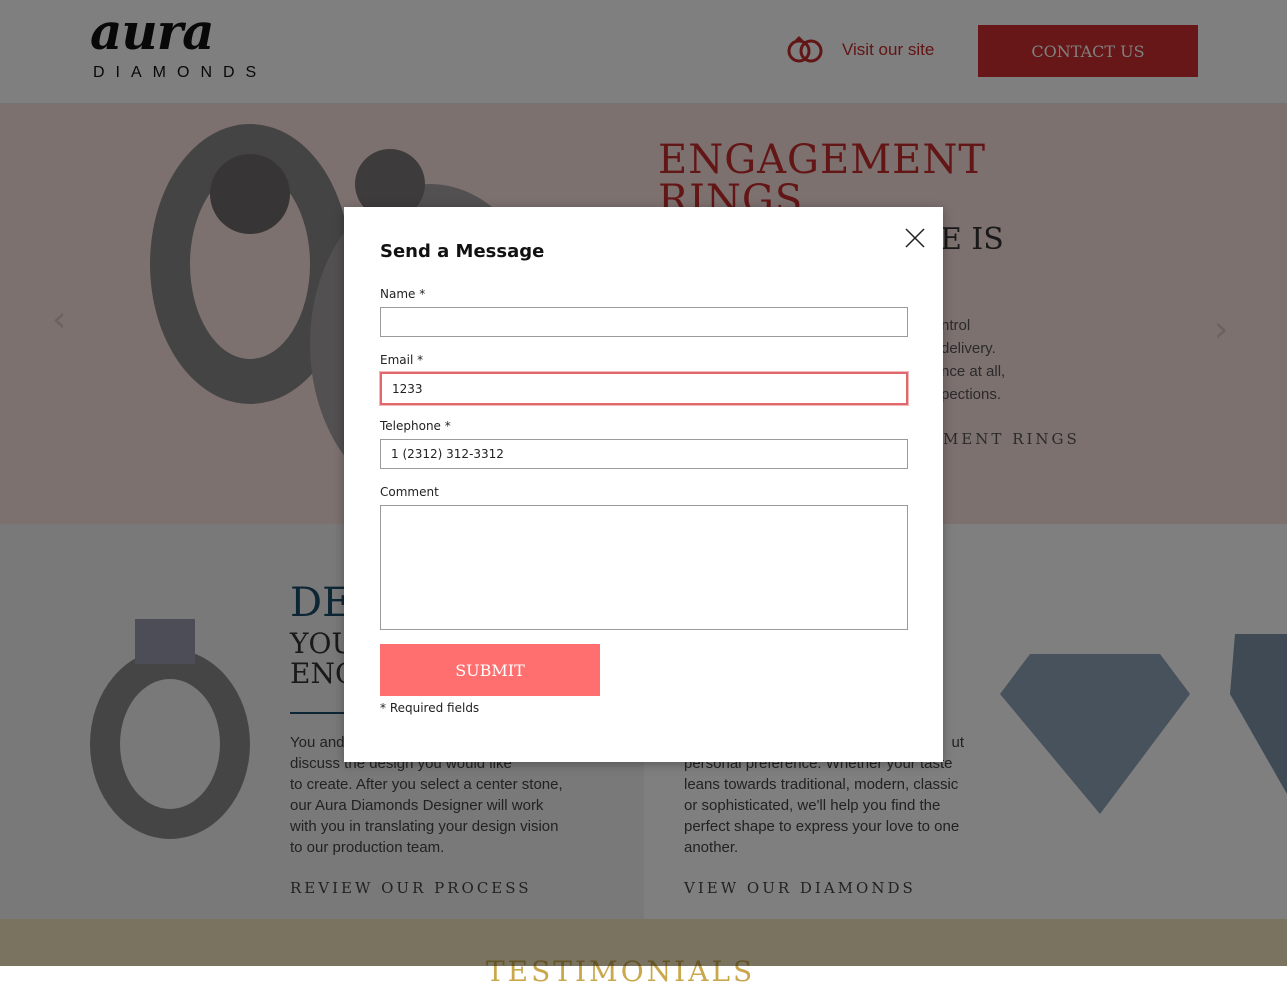  Describe the element at coordinates (644, 322) in the screenshot. I see `name-field` at that location.